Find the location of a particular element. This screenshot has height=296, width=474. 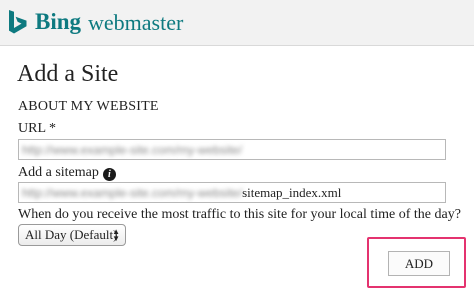

url-value: http://www.example-site.com/my-website/ is located at coordinates (132, 150).